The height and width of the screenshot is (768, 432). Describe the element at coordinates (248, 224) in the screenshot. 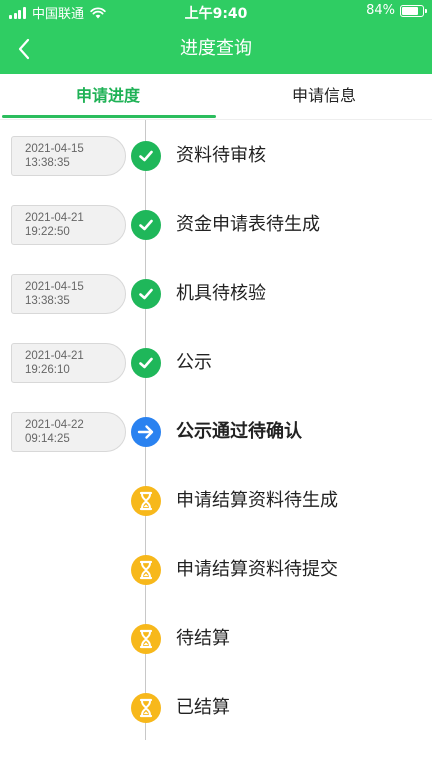

I see `timeline-step-label: 资金申请表待生成` at that location.